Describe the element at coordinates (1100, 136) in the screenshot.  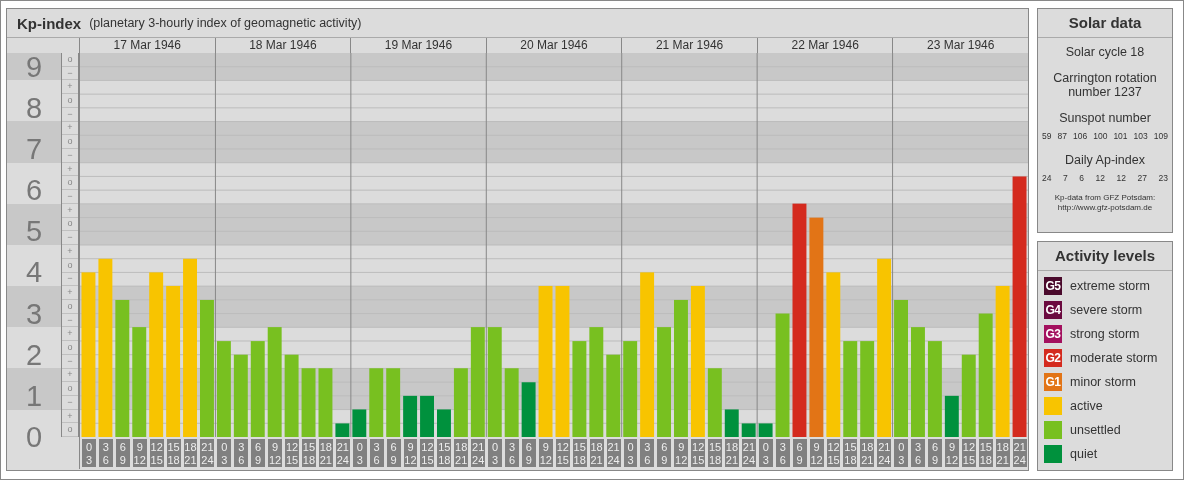
I see `sunspot-value: 100` at that location.